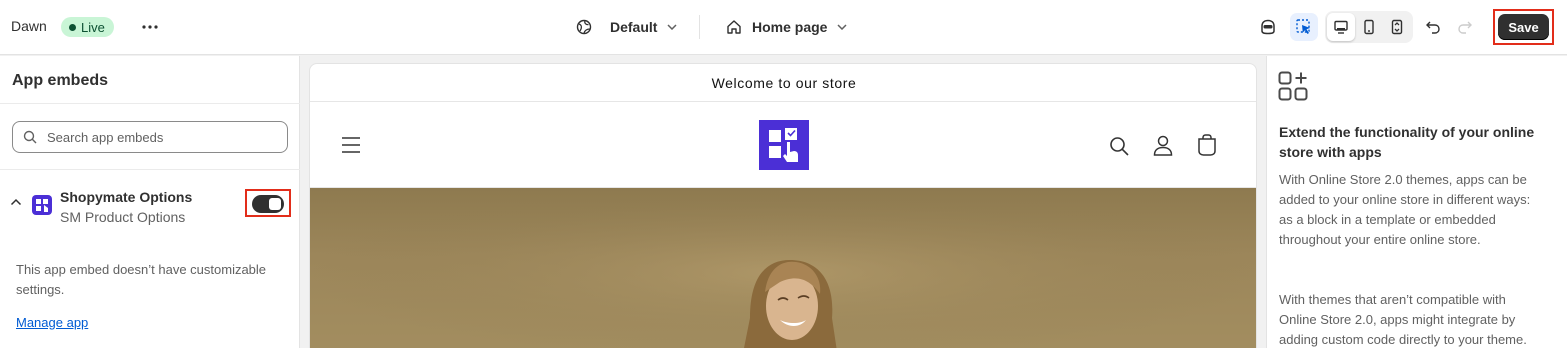 This screenshot has height=348, width=1567. Describe the element at coordinates (1207, 145) in the screenshot. I see `cart-icon` at that location.